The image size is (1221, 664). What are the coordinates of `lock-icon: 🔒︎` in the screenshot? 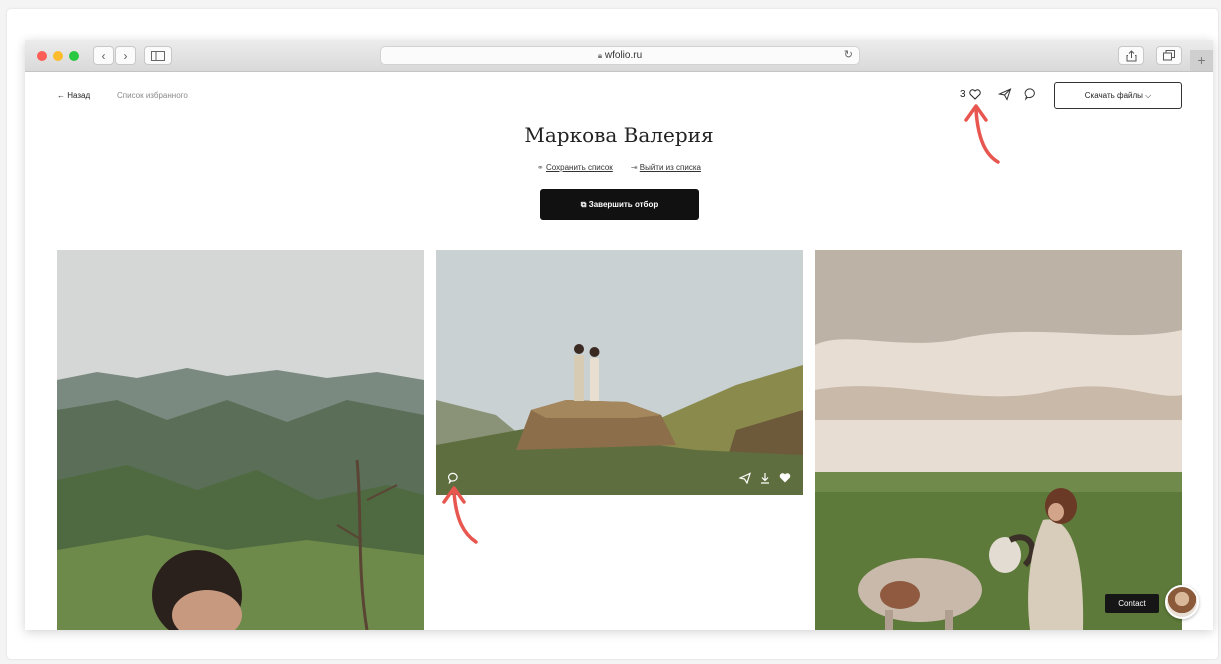 It's located at (600, 55).